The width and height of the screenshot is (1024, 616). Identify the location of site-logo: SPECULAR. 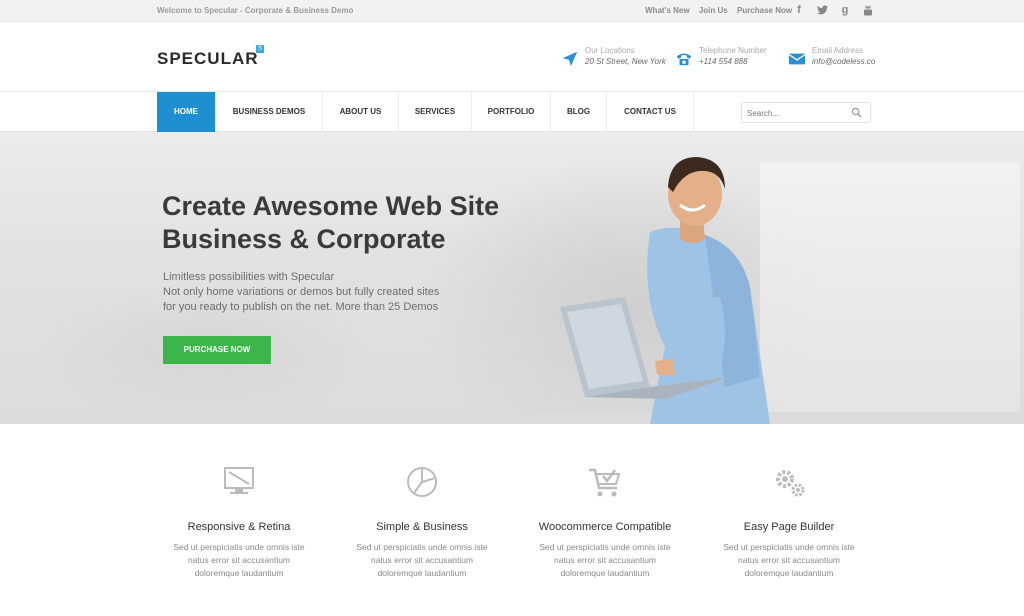
(208, 59).